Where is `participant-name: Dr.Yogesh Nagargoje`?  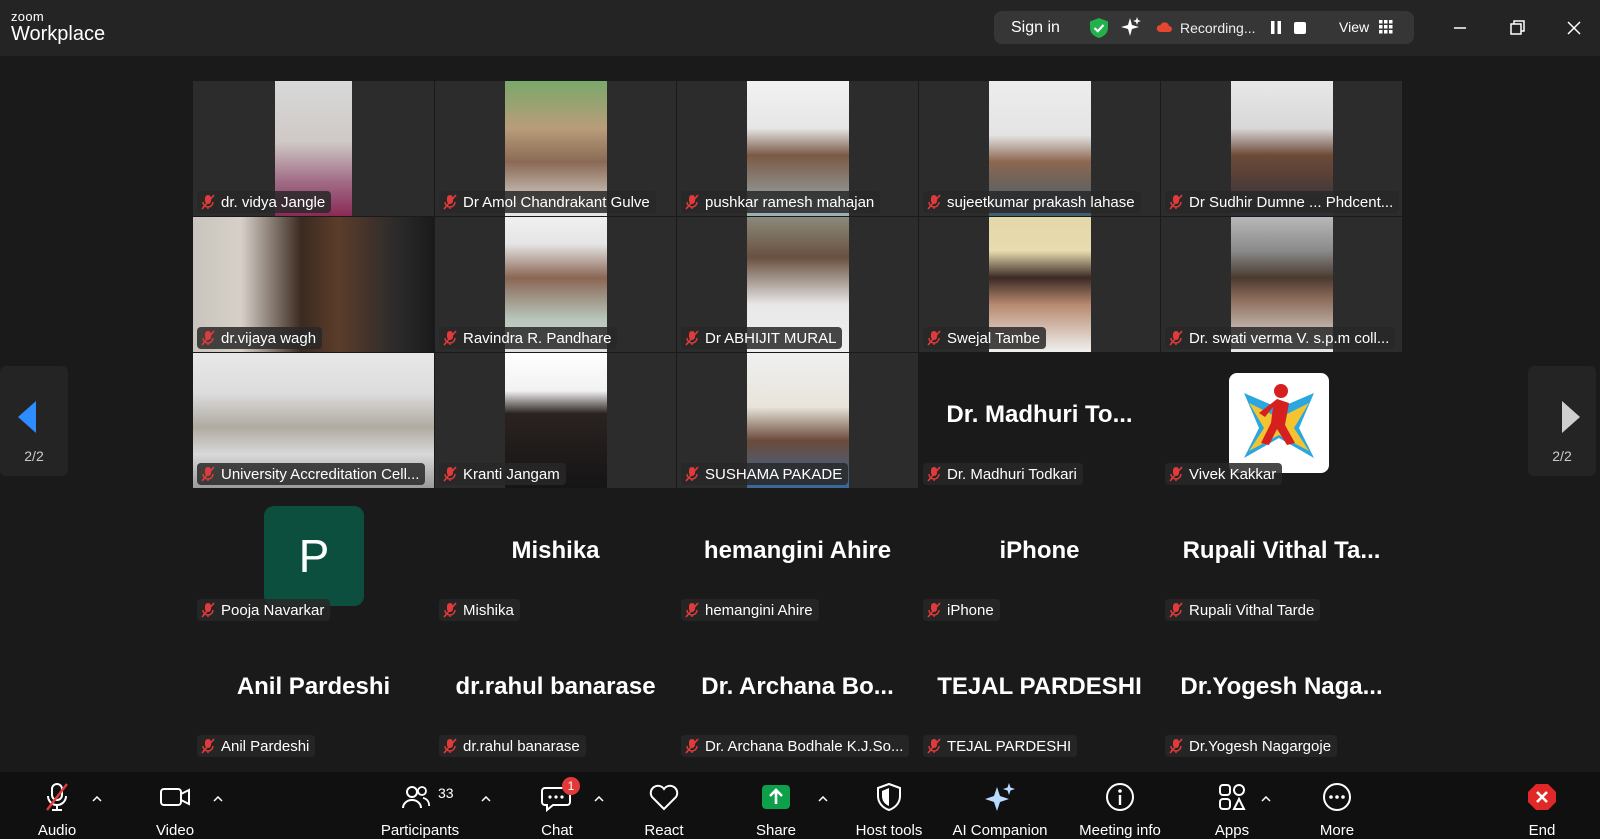
participant-name: Dr.Yogesh Nagargoje is located at coordinates (1260, 746).